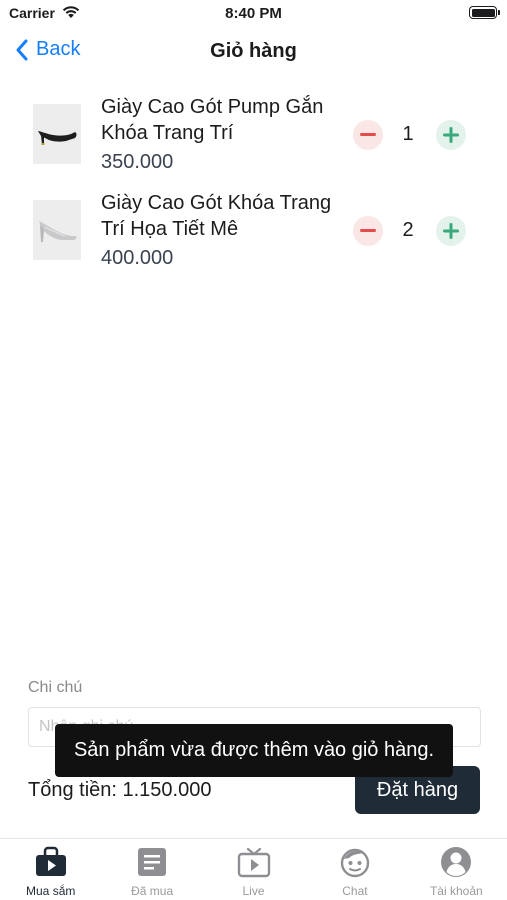 This screenshot has width=507, height=900. What do you see at coordinates (456, 891) in the screenshot?
I see `tab-label: Tài khoản` at bounding box center [456, 891].